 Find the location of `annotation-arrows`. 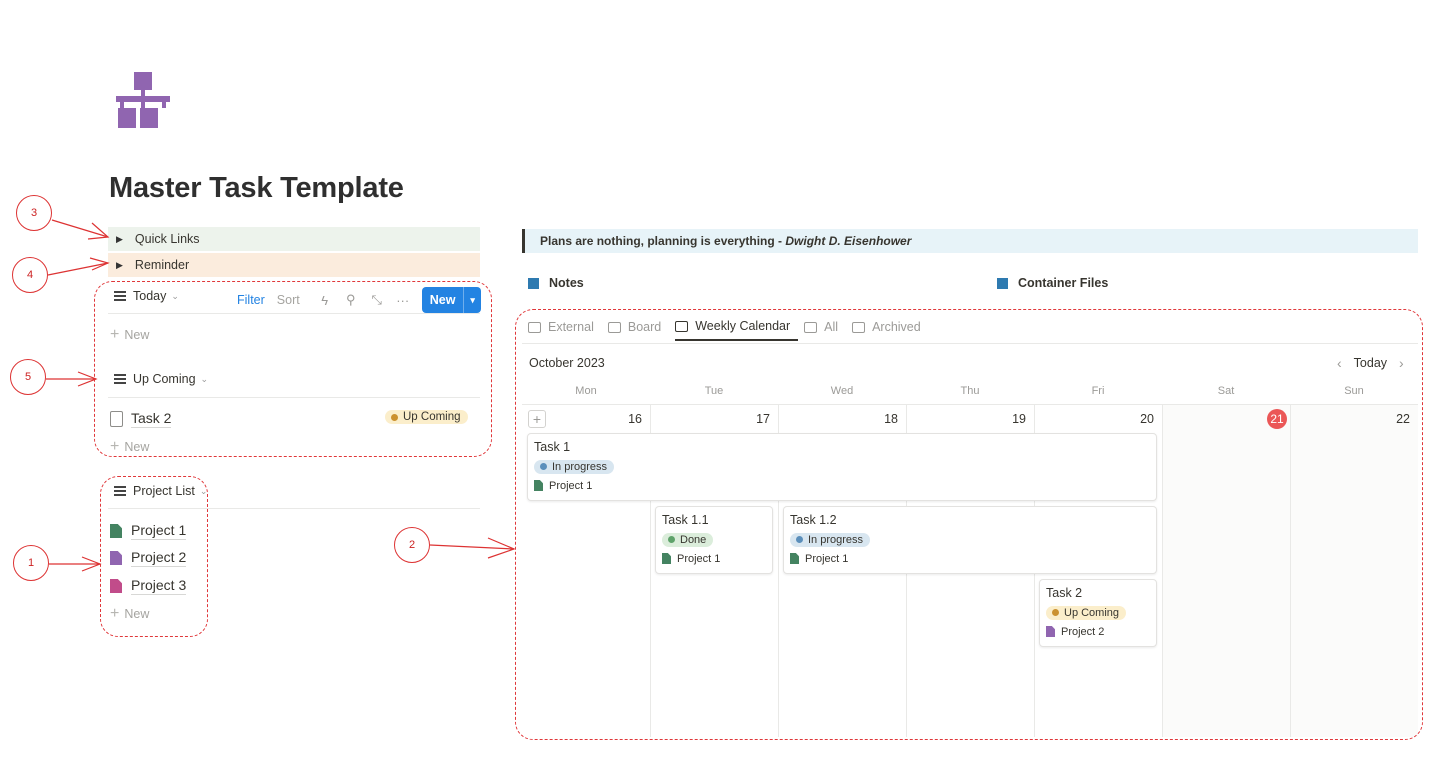

annotation-arrows is located at coordinates (281, 395).